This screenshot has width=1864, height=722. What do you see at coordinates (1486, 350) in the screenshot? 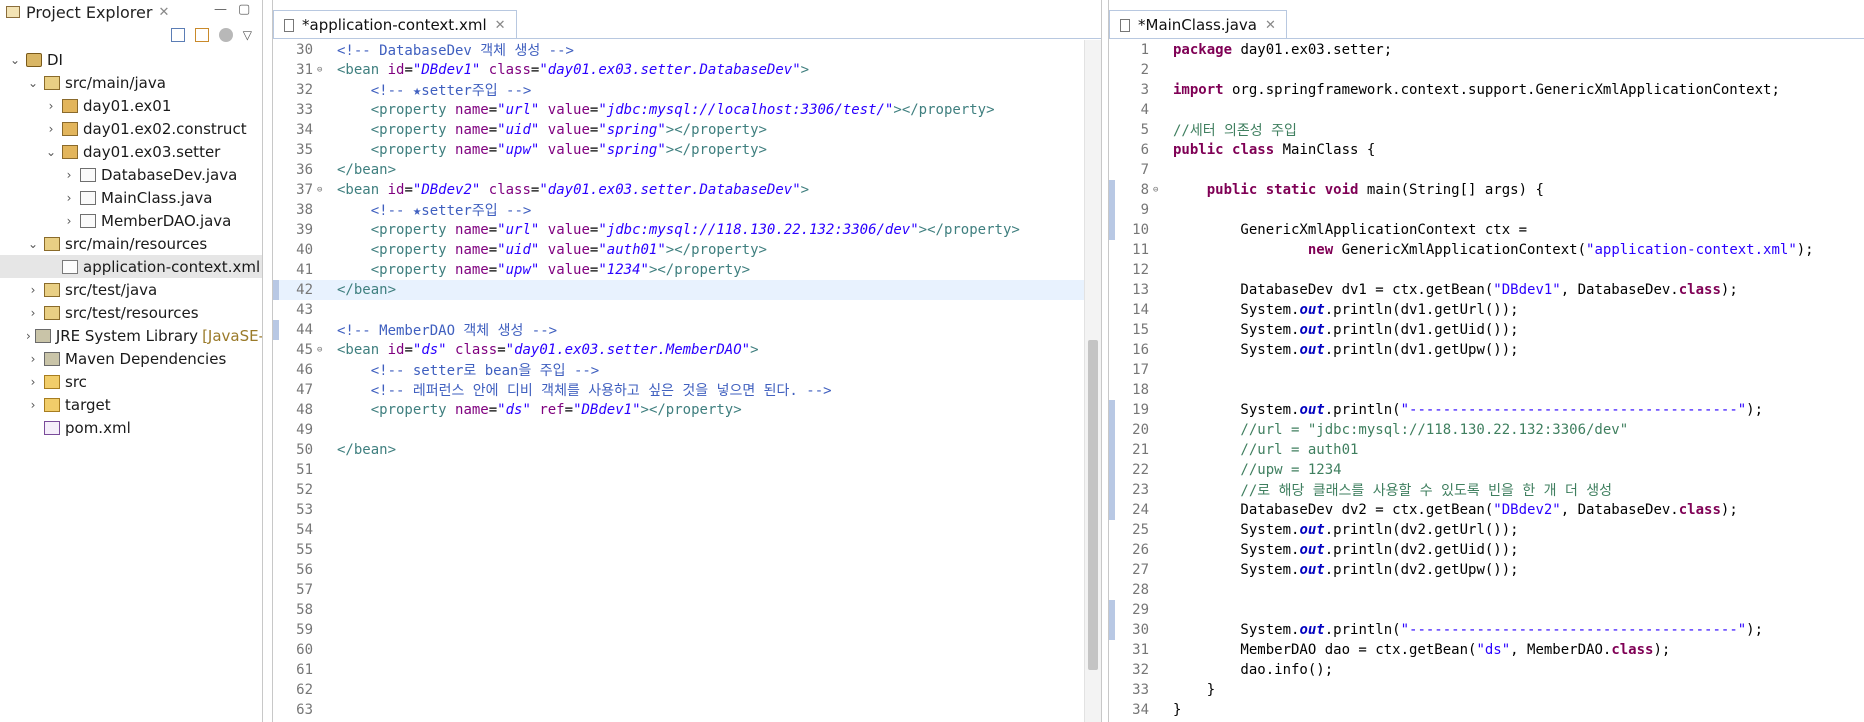
I see `code-line: 16 System.out.println(dv1.getUpw());` at bounding box center [1486, 350].